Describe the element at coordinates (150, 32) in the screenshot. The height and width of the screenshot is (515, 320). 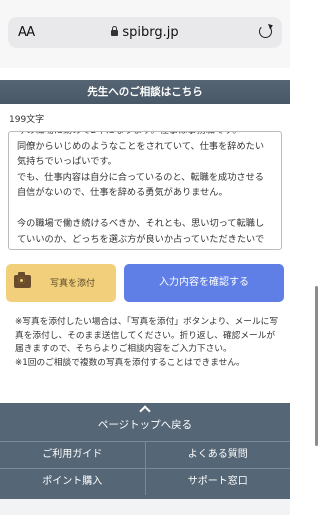
I see `url-text: spibrg.jp` at that location.